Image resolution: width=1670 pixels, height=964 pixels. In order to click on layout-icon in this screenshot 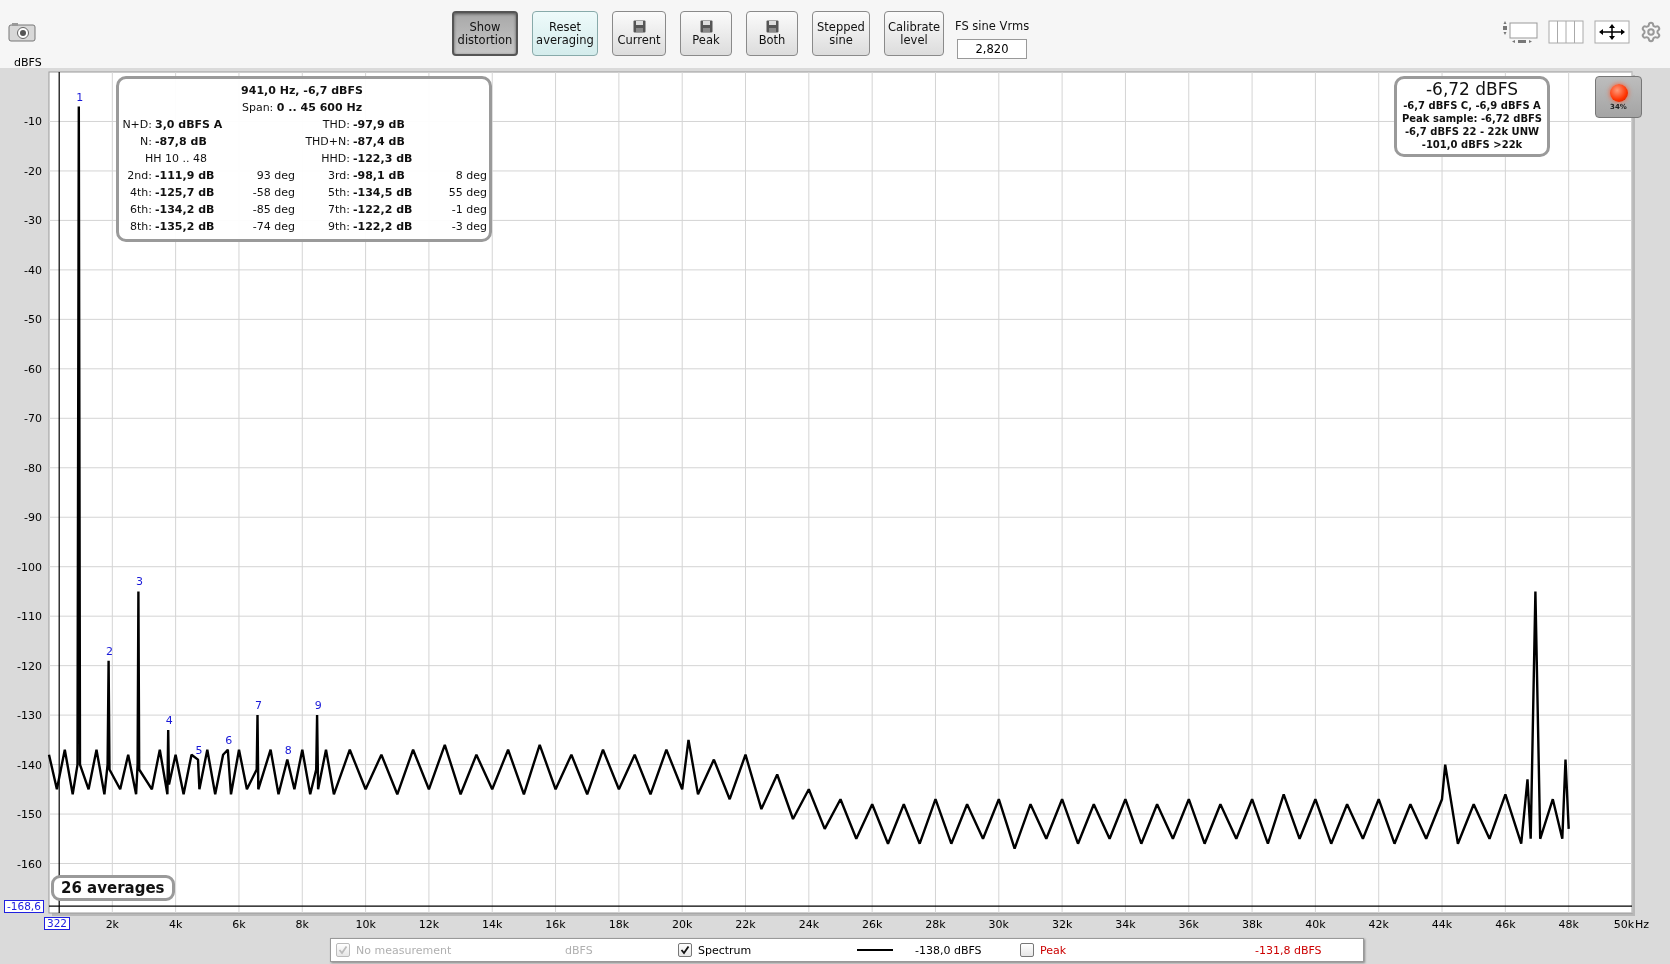, I will do `click(1520, 32)`.